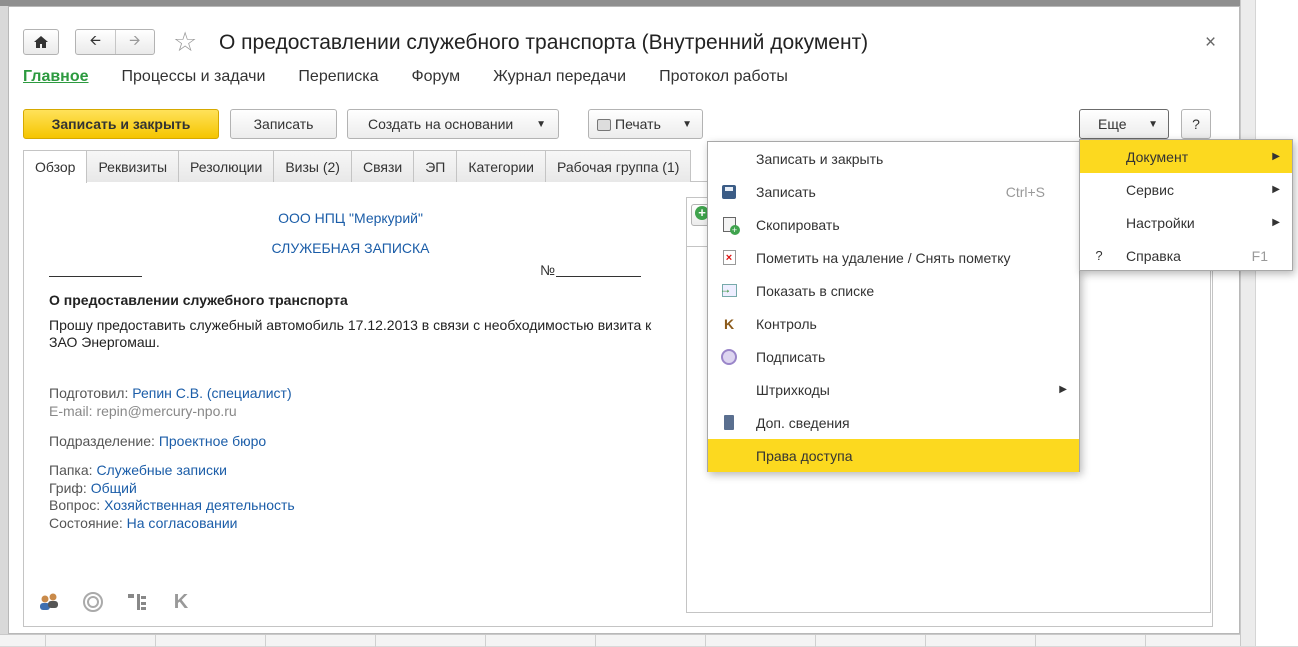 This screenshot has height=647, width=1298. What do you see at coordinates (893, 191) in the screenshot?
I see `menu-item-save: Записать Ctrl+S` at bounding box center [893, 191].